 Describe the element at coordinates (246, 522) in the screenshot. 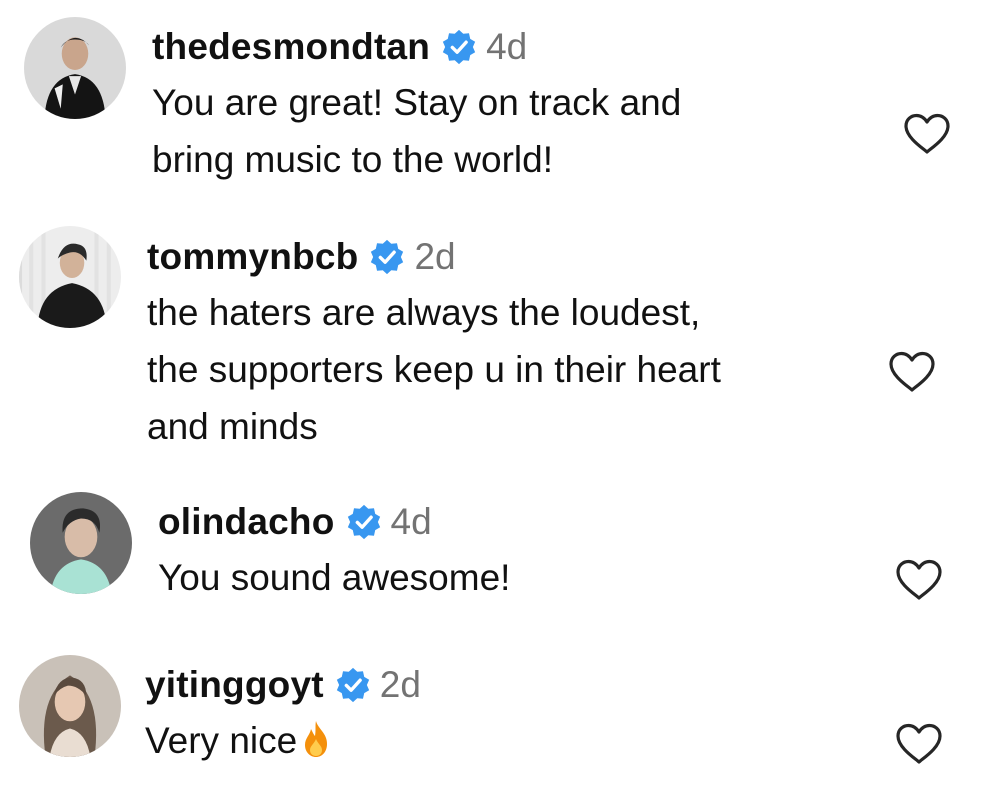

I see `username: olindacho` at that location.